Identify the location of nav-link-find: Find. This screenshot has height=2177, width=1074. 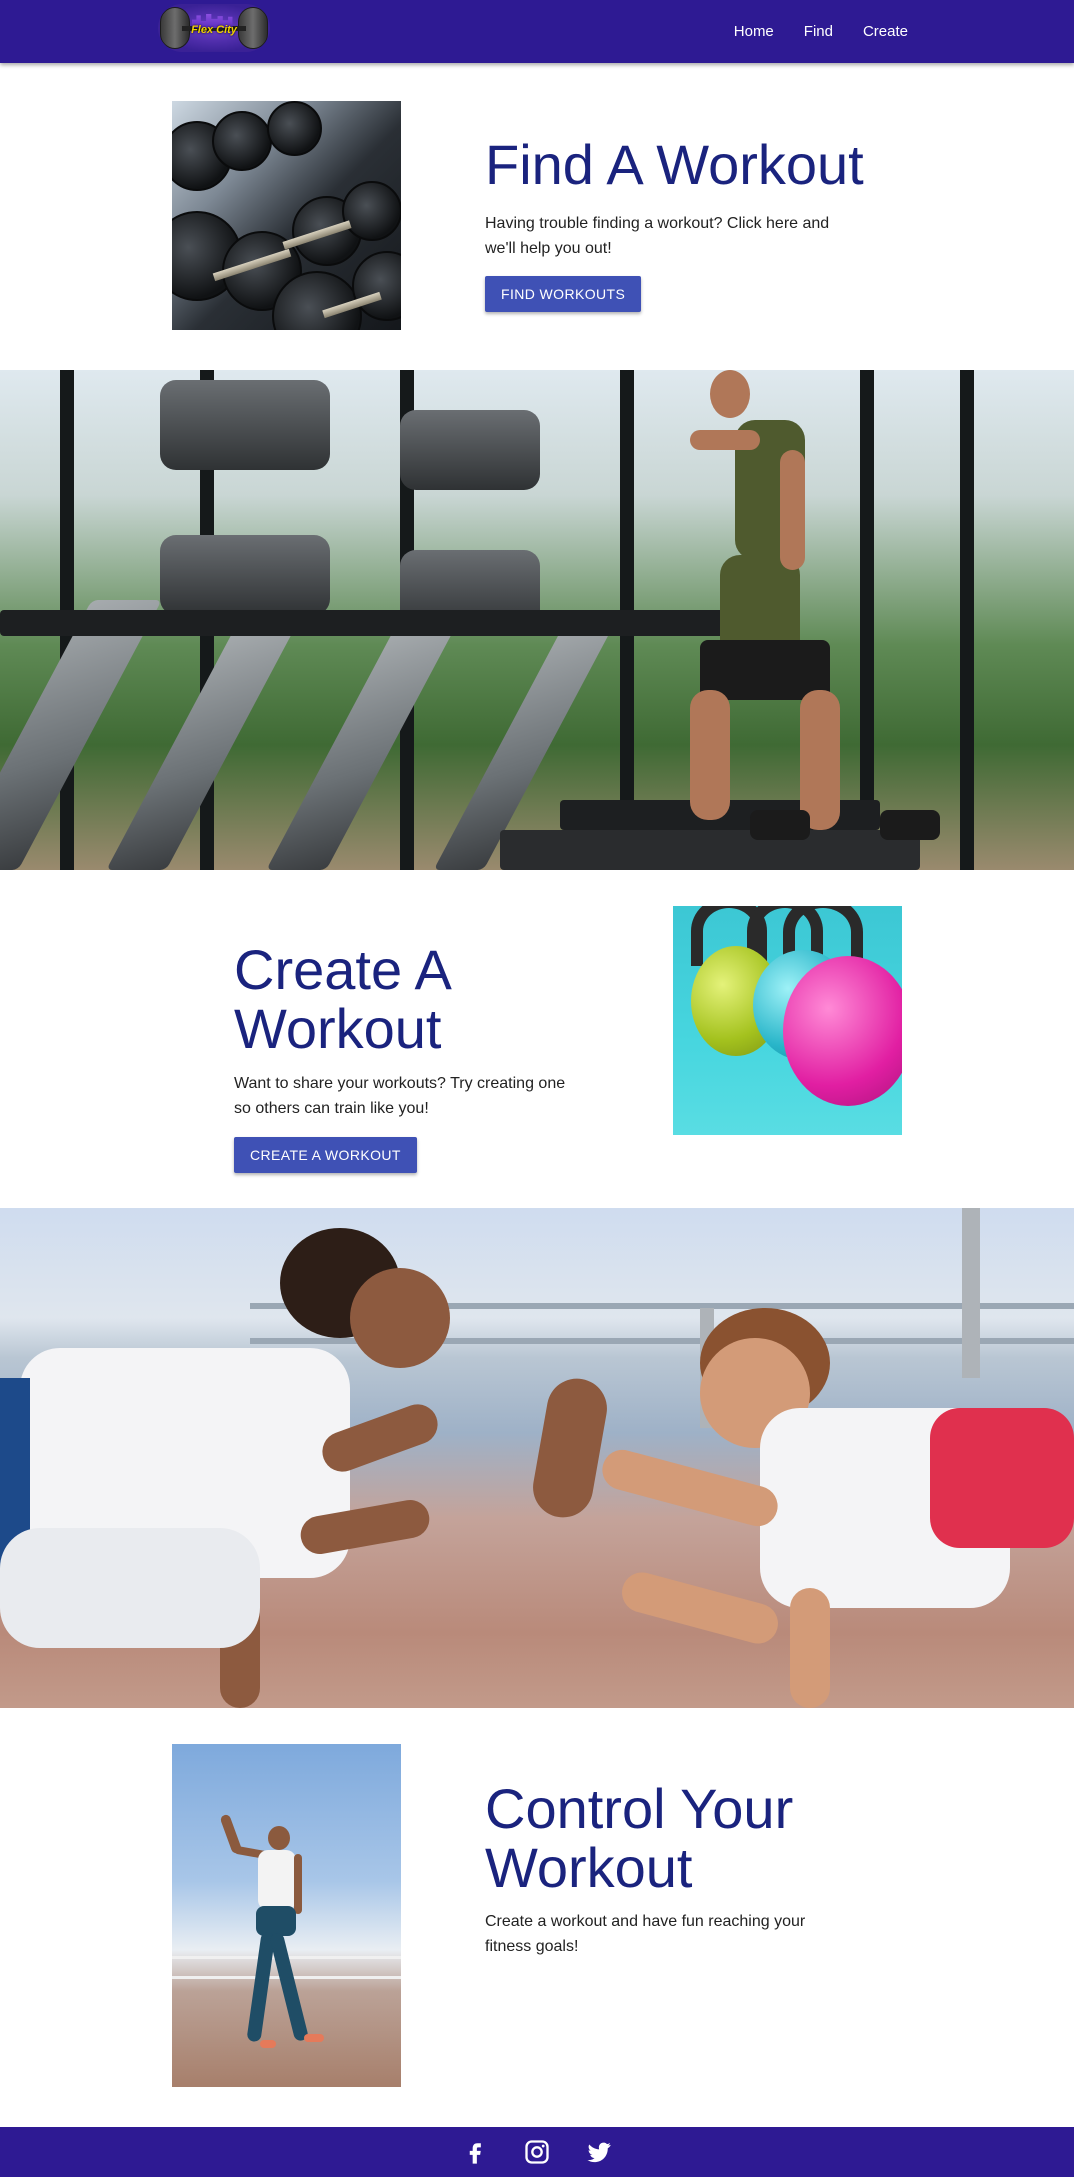
(818, 31).